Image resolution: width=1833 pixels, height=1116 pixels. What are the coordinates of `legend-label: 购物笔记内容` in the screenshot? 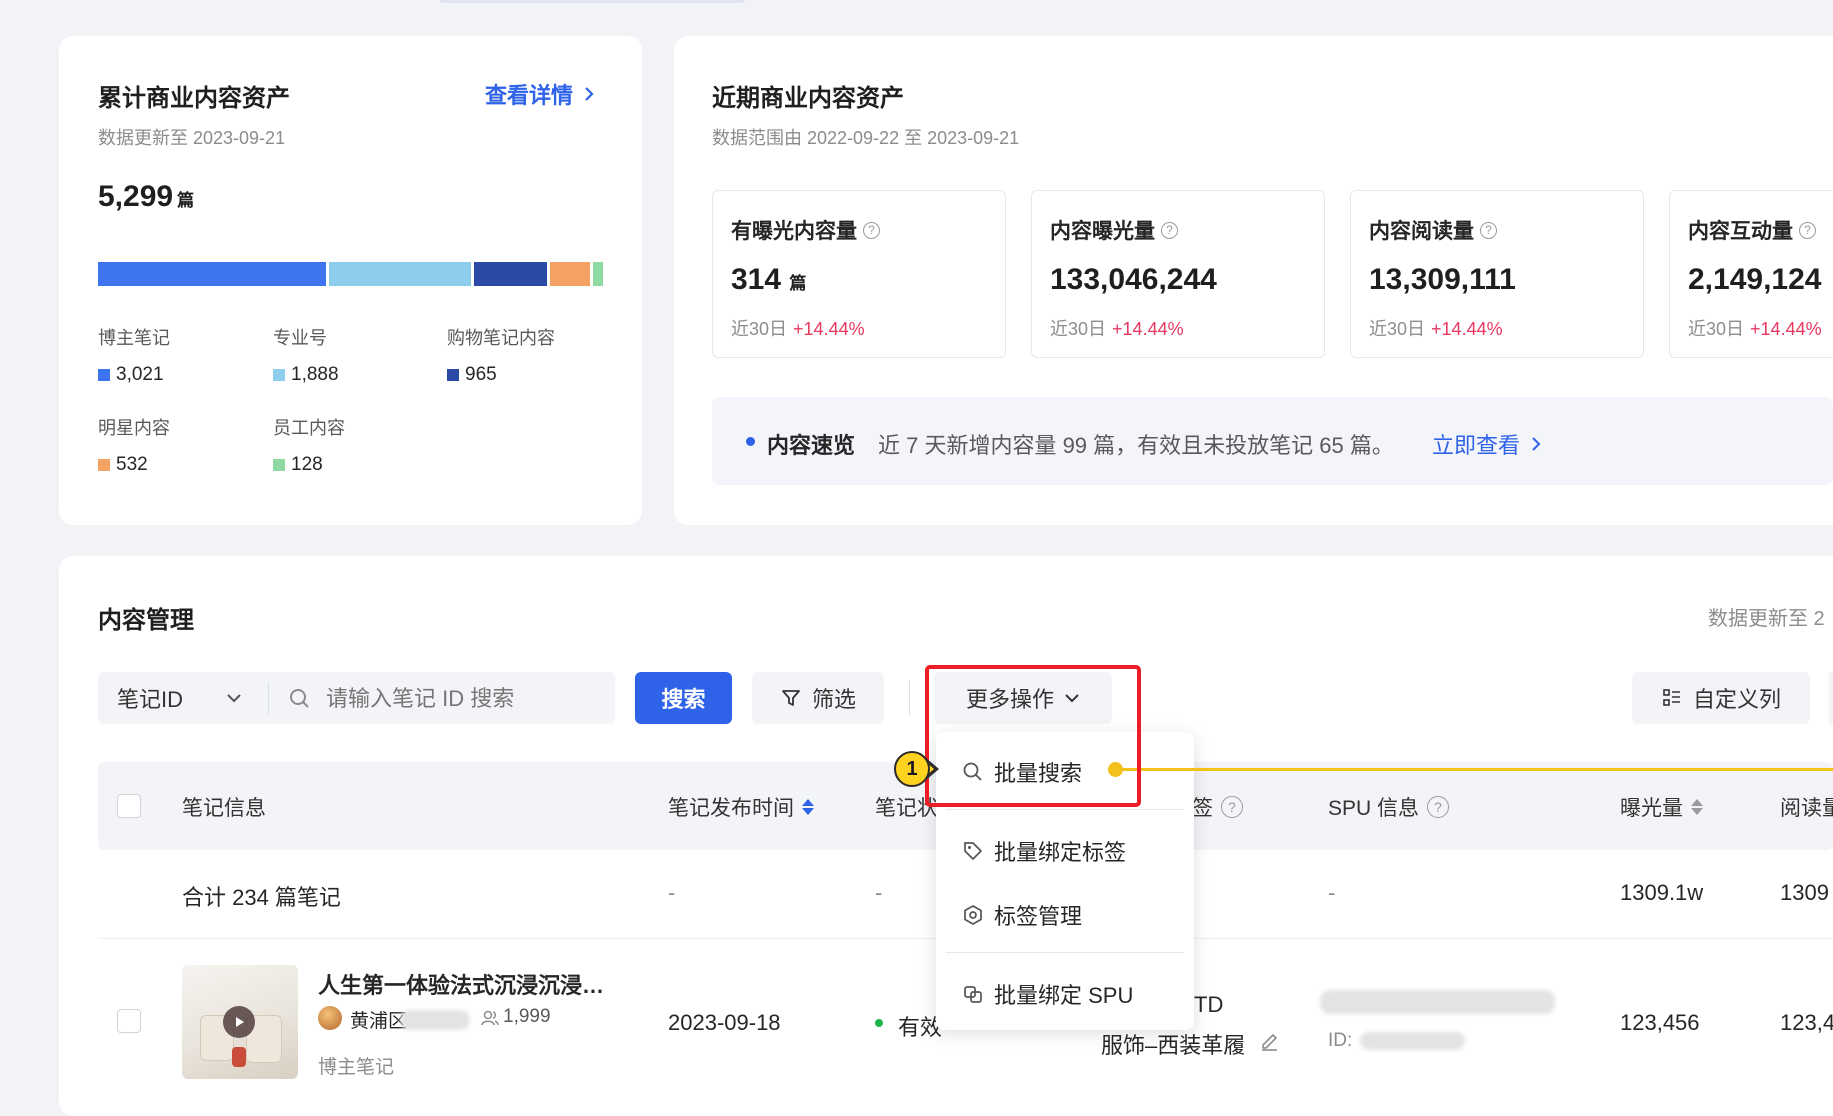 It's located at (501, 338).